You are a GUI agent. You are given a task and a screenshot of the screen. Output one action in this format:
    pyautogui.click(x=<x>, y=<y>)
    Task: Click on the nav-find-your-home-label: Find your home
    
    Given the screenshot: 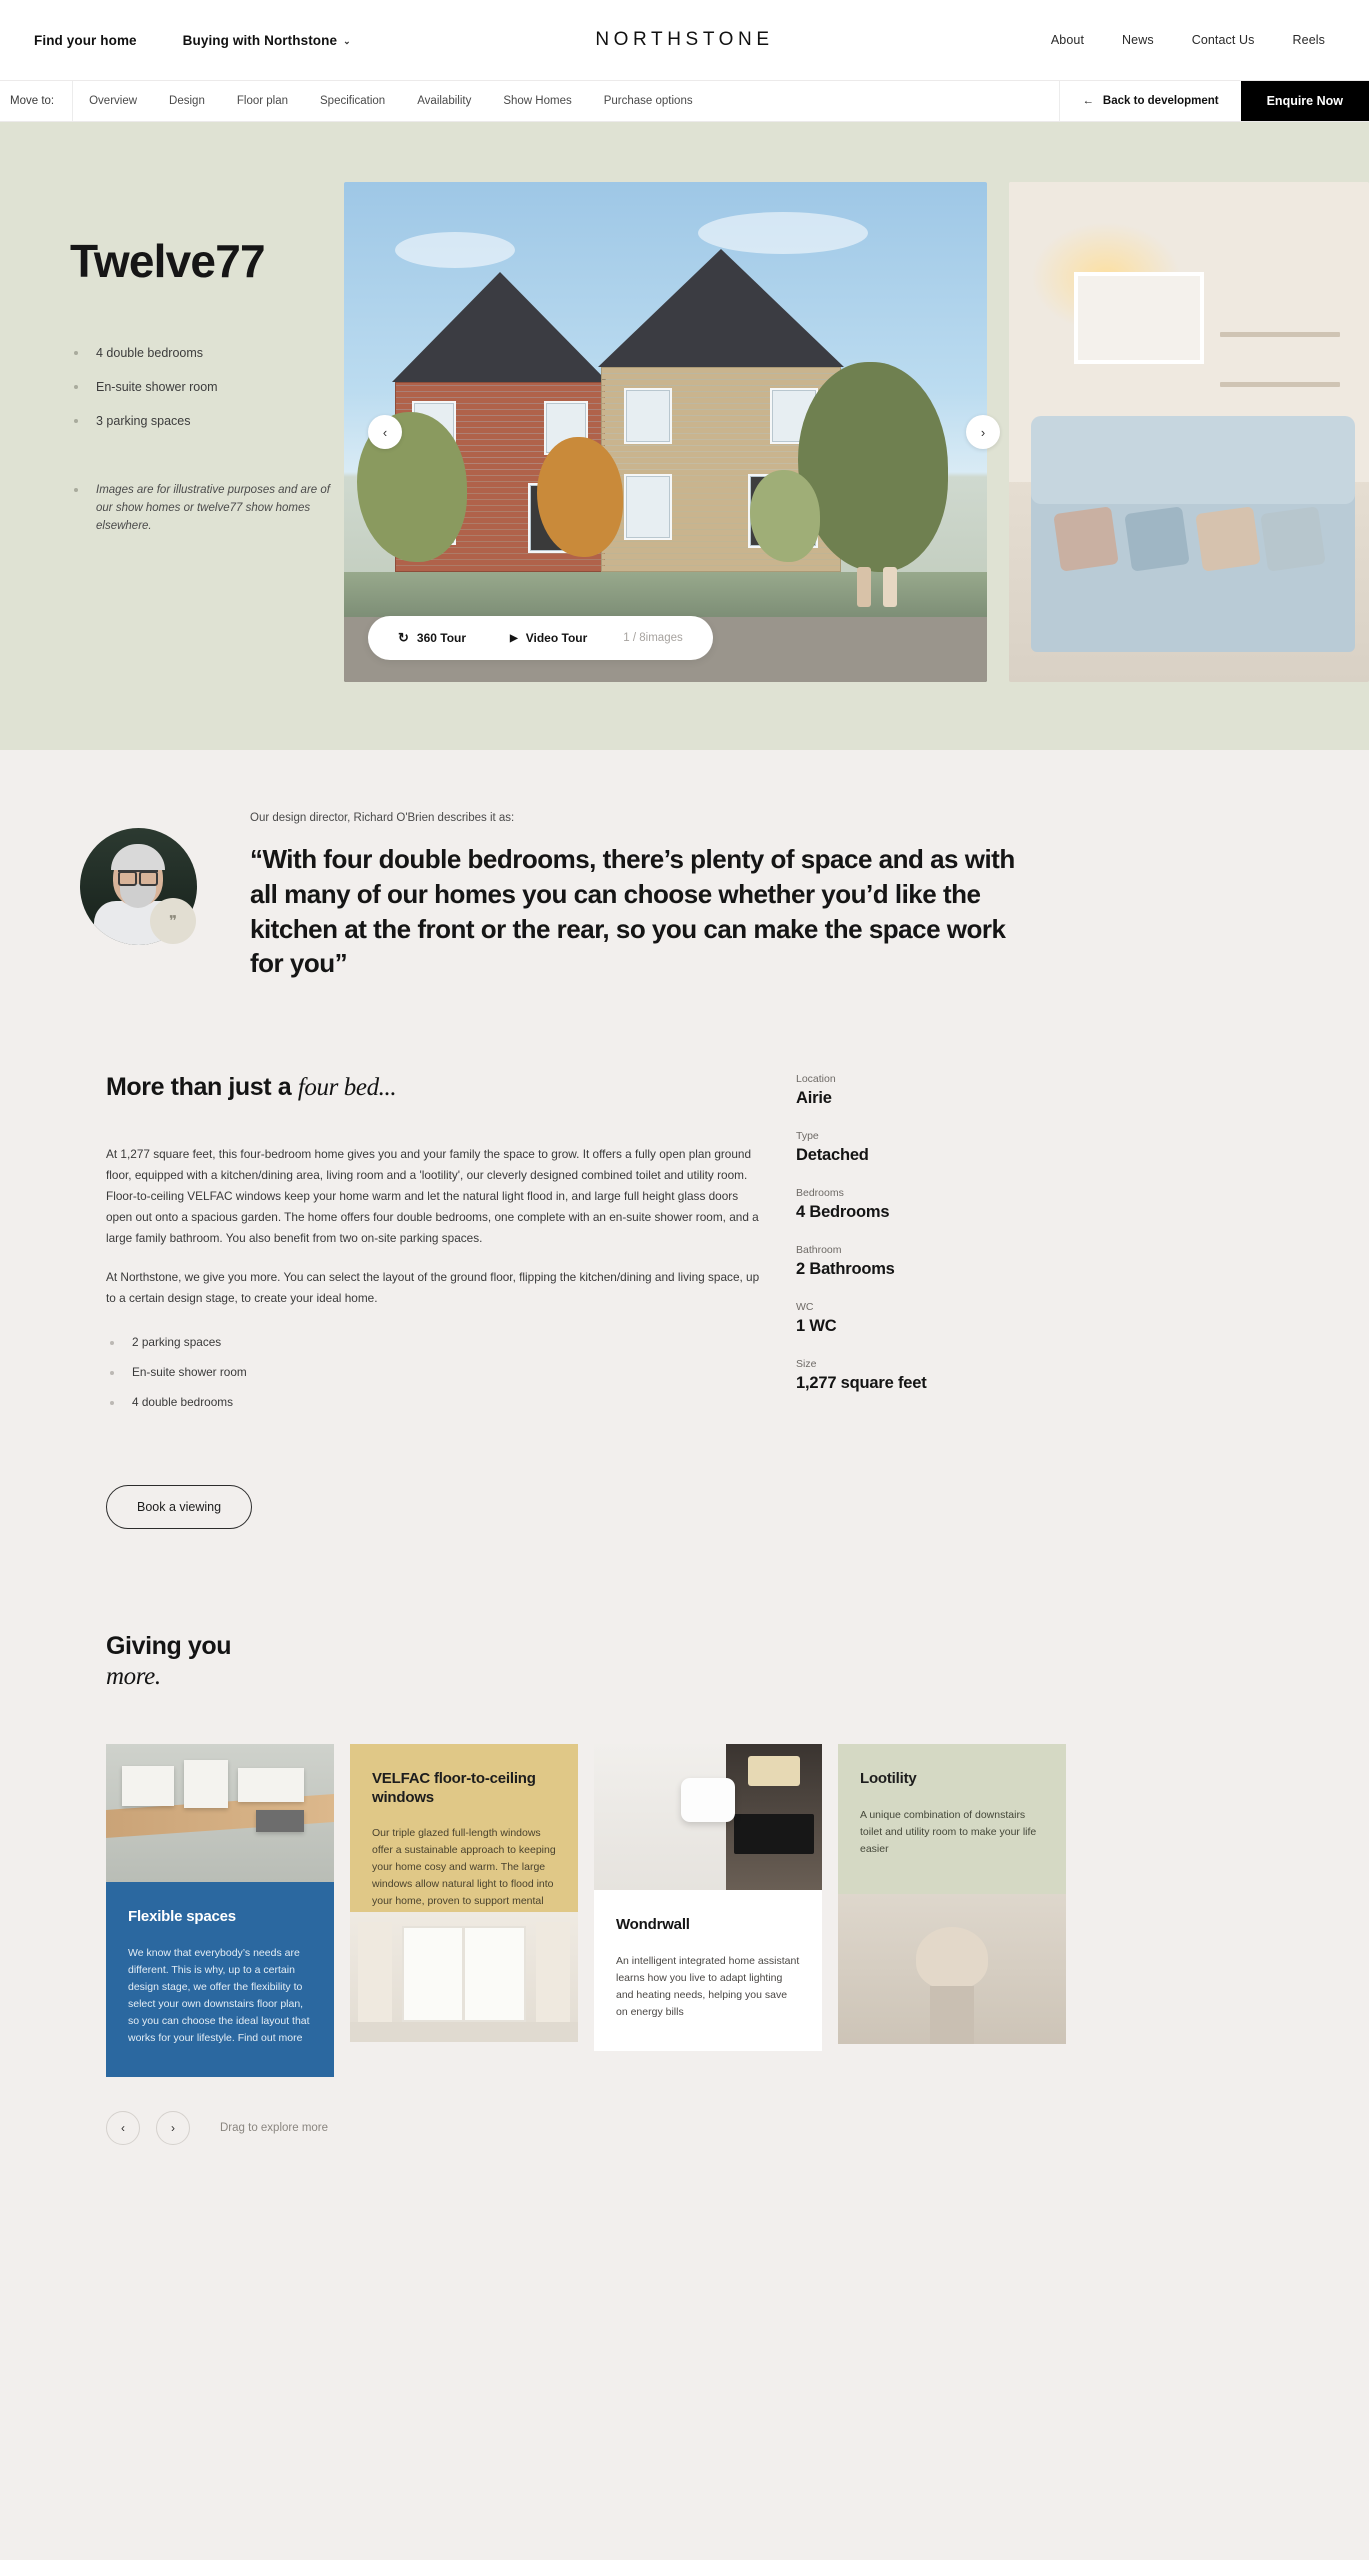 What is the action you would take?
    pyautogui.click(x=85, y=40)
    